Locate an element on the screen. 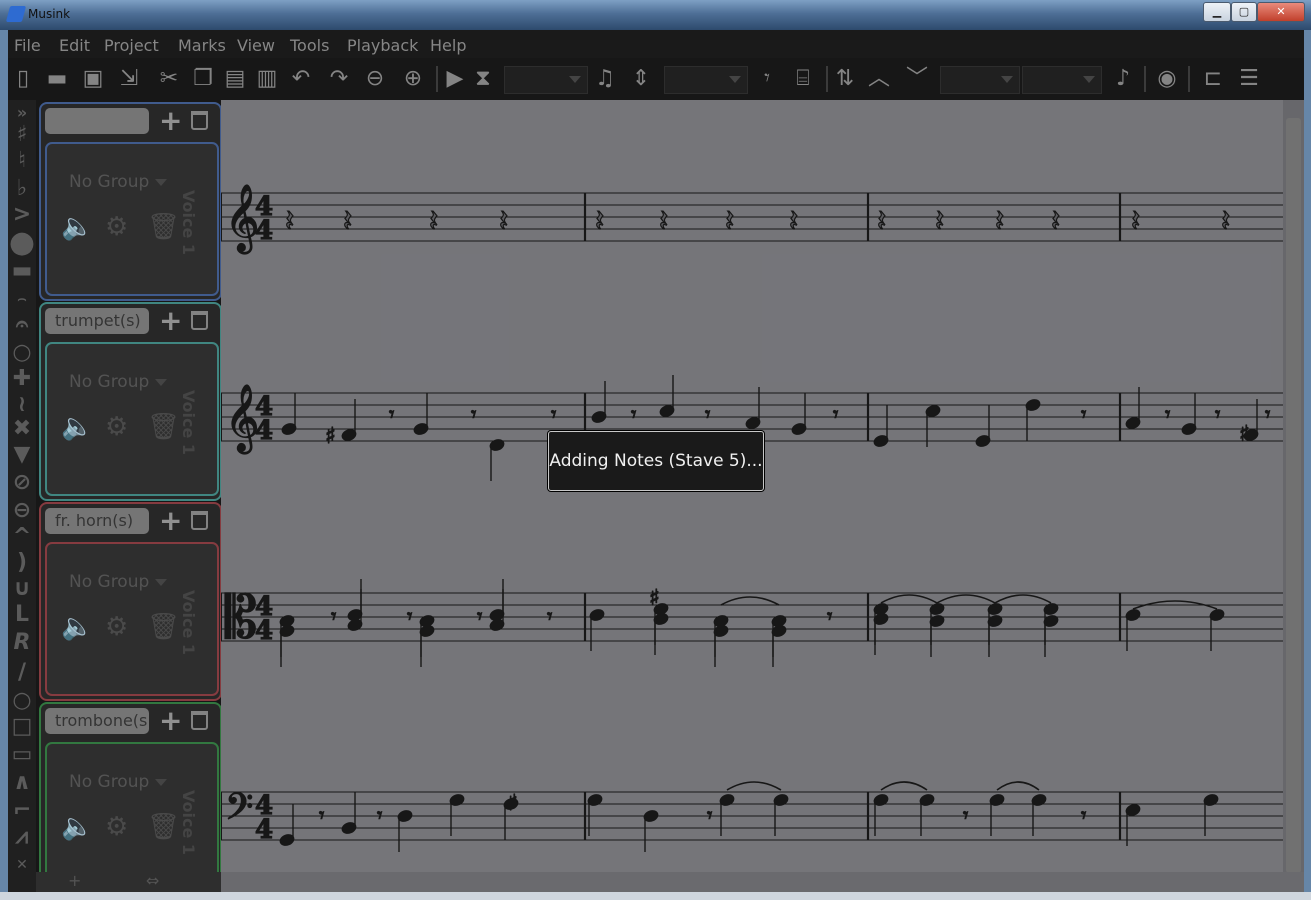 The width and height of the screenshot is (1311, 900). cut-icon: ✂ is located at coordinates (169, 79).